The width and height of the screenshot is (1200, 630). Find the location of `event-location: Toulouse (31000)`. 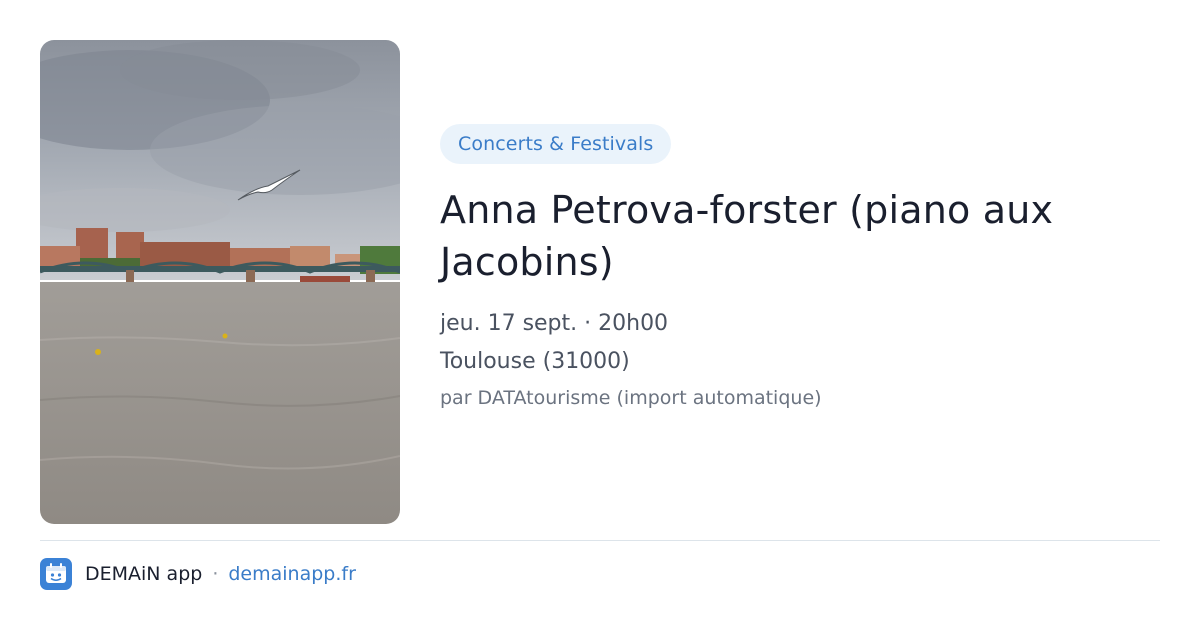

event-location: Toulouse (31000) is located at coordinates (535, 361).